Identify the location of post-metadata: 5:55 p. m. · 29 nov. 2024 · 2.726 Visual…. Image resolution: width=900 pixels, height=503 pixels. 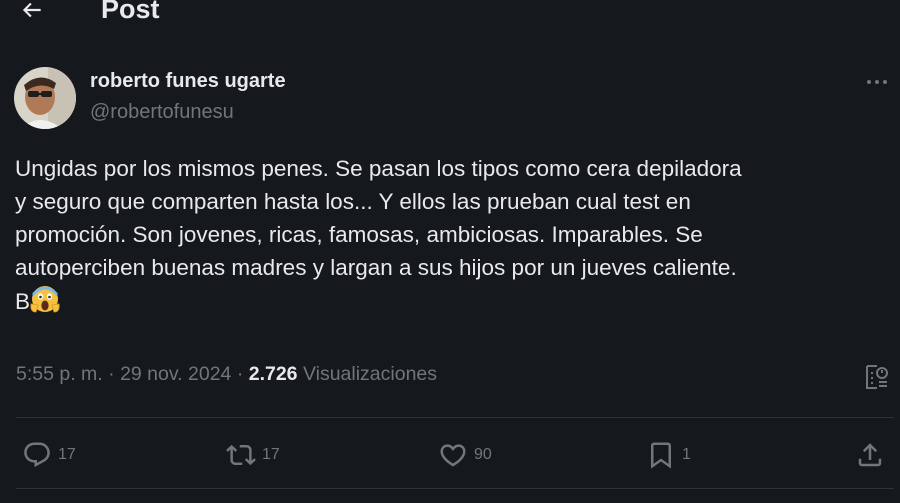
(226, 374).